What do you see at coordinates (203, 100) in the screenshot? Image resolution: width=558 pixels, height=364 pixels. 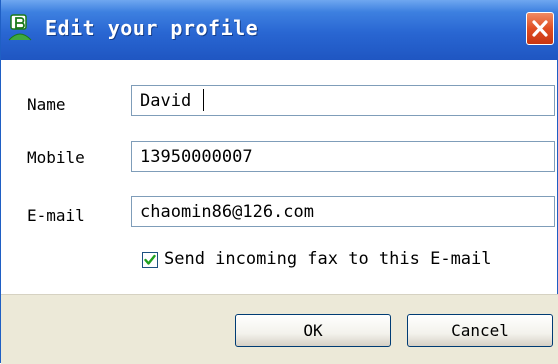 I see `text-caret` at bounding box center [203, 100].